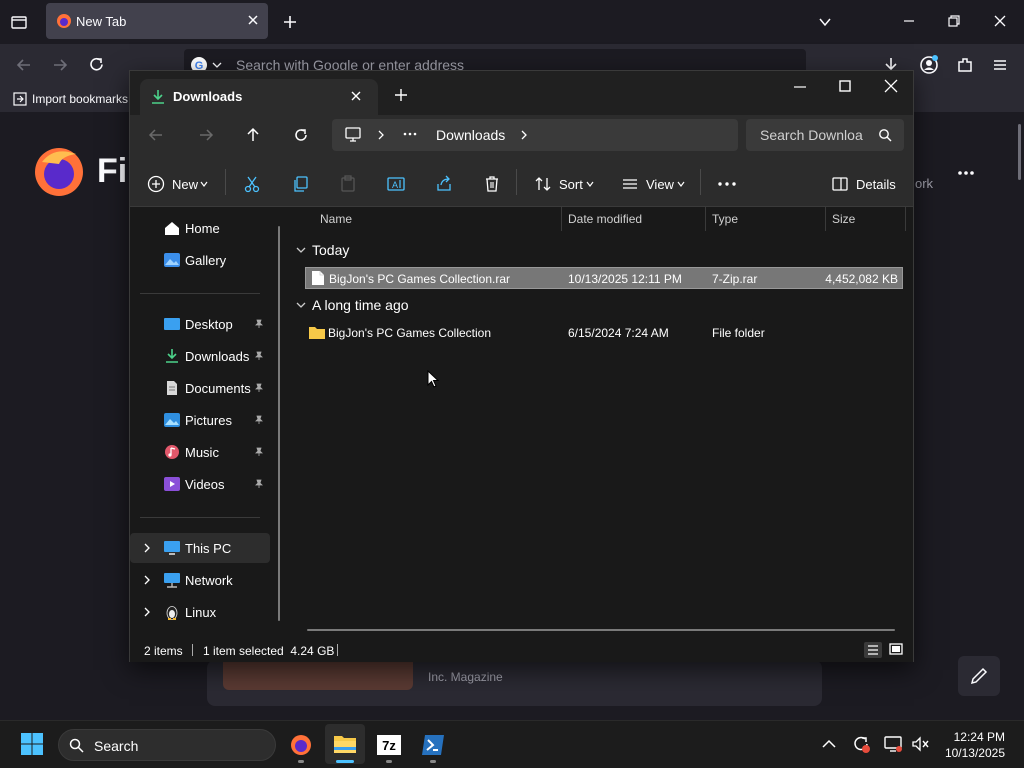 The width and height of the screenshot is (1024, 768). I want to click on sort-icon, so click(543, 184).